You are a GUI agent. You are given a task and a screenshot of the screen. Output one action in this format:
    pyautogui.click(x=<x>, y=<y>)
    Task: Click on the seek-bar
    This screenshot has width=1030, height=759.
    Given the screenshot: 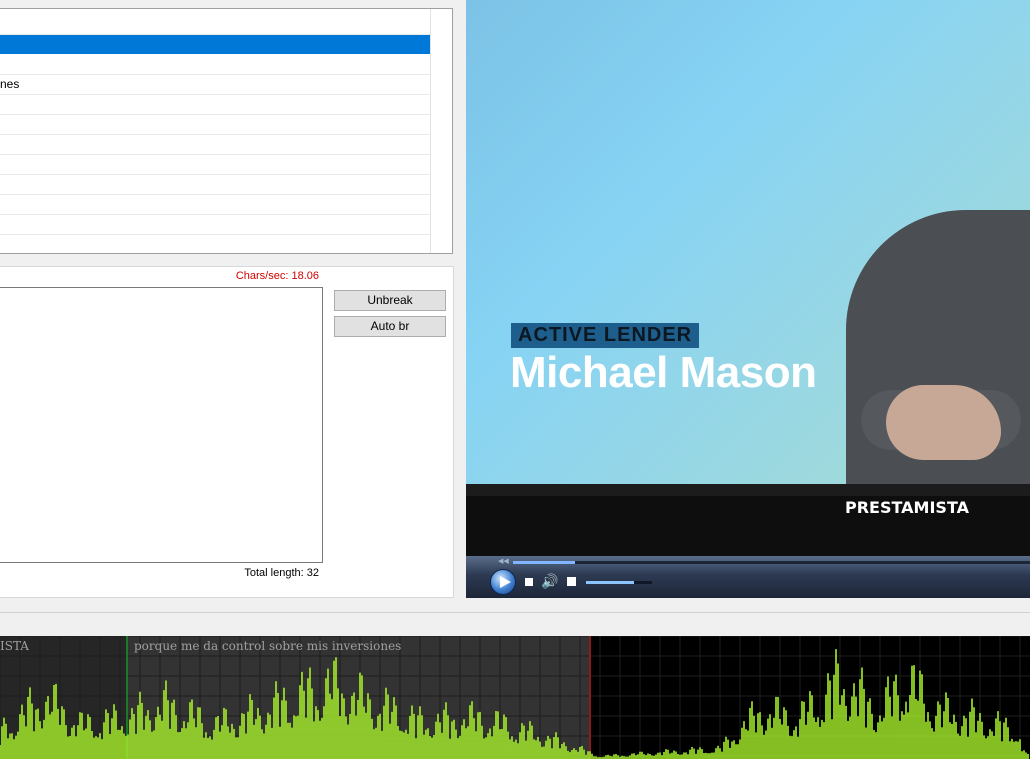 What is the action you would take?
    pyautogui.click(x=771, y=562)
    